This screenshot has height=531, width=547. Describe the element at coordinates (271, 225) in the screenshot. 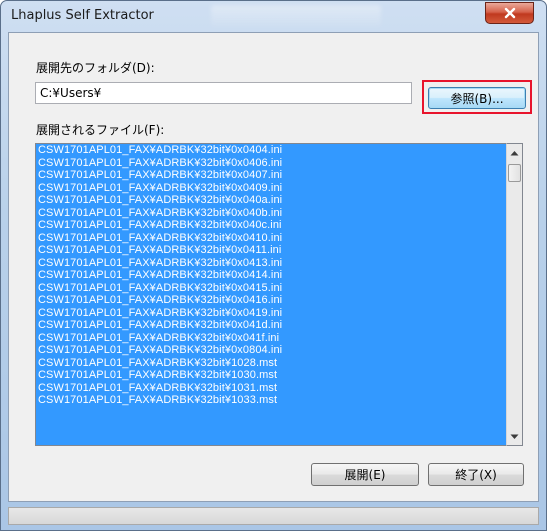

I see `file-list-item: CSW1701APL01_FAX¥ADRBK¥32bit¥0x040c.ini` at that location.